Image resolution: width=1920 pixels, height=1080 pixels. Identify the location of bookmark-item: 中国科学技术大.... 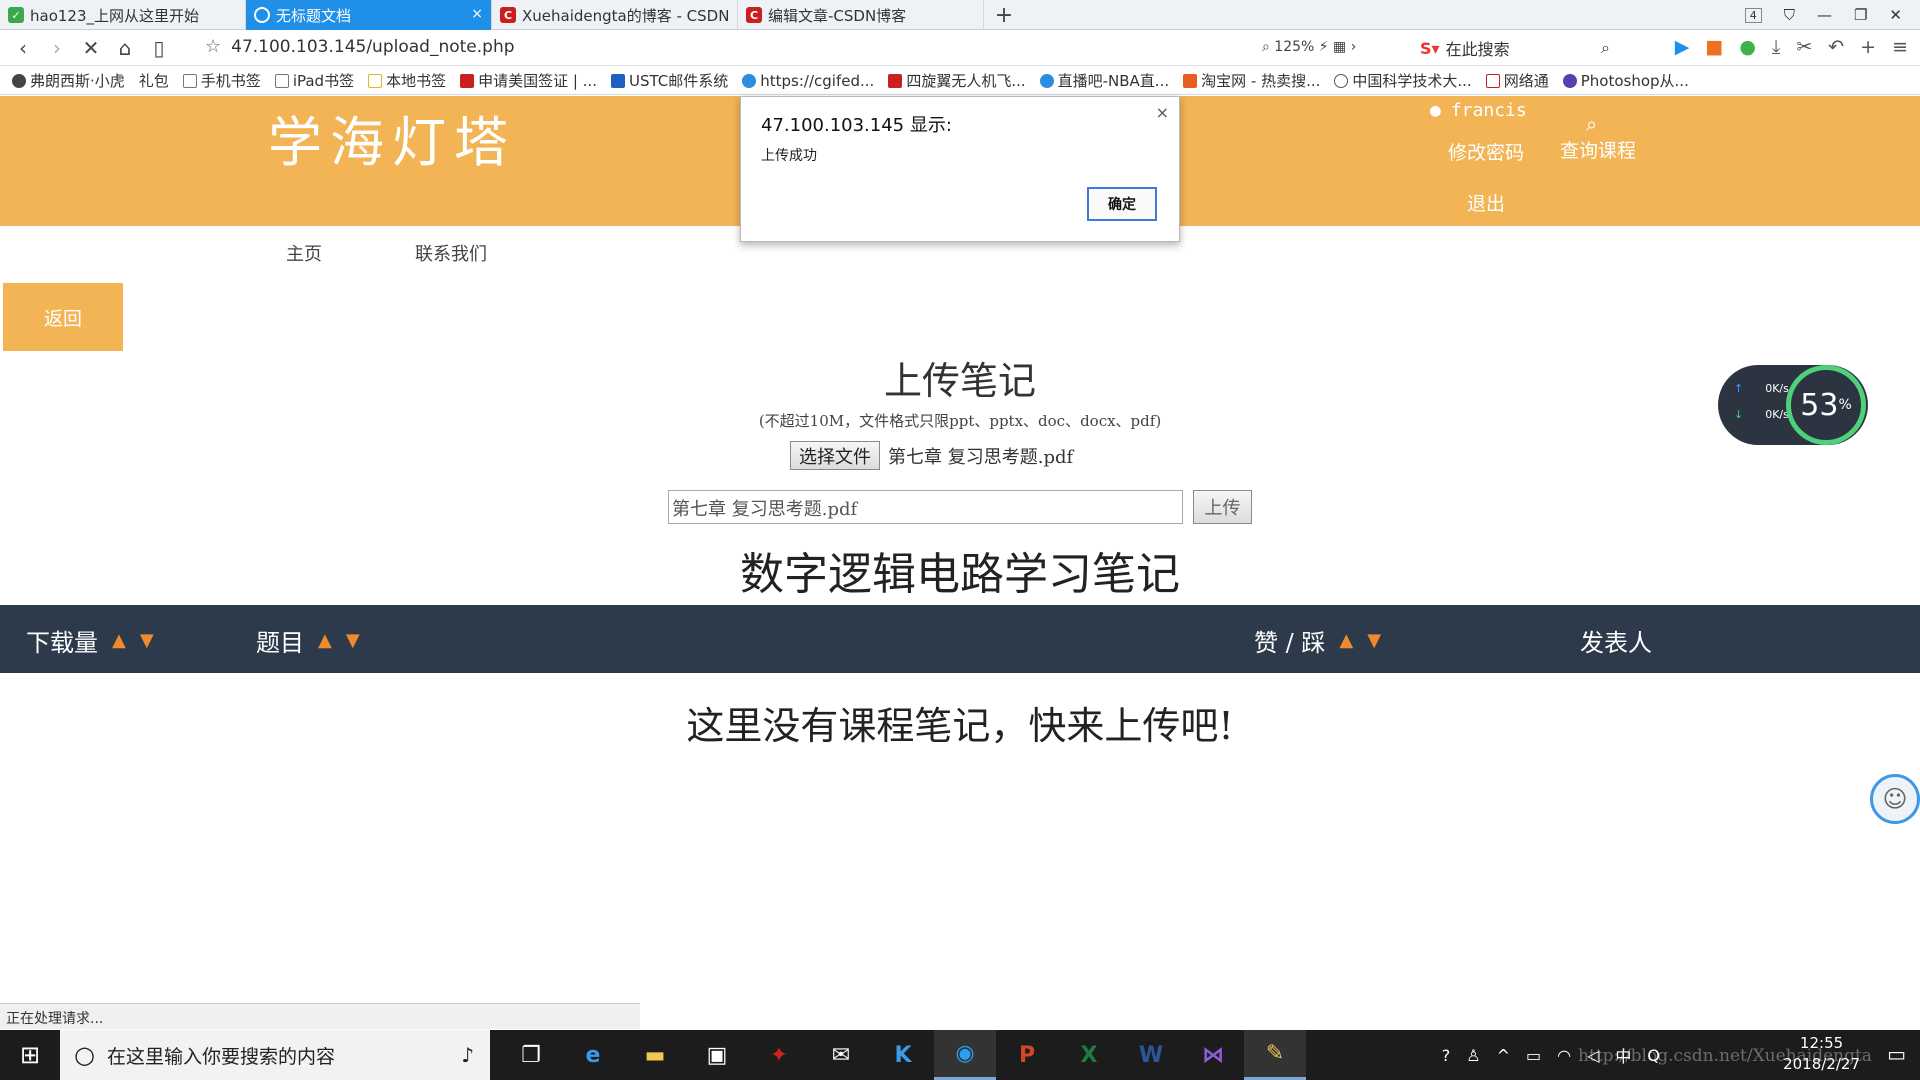
(1403, 80).